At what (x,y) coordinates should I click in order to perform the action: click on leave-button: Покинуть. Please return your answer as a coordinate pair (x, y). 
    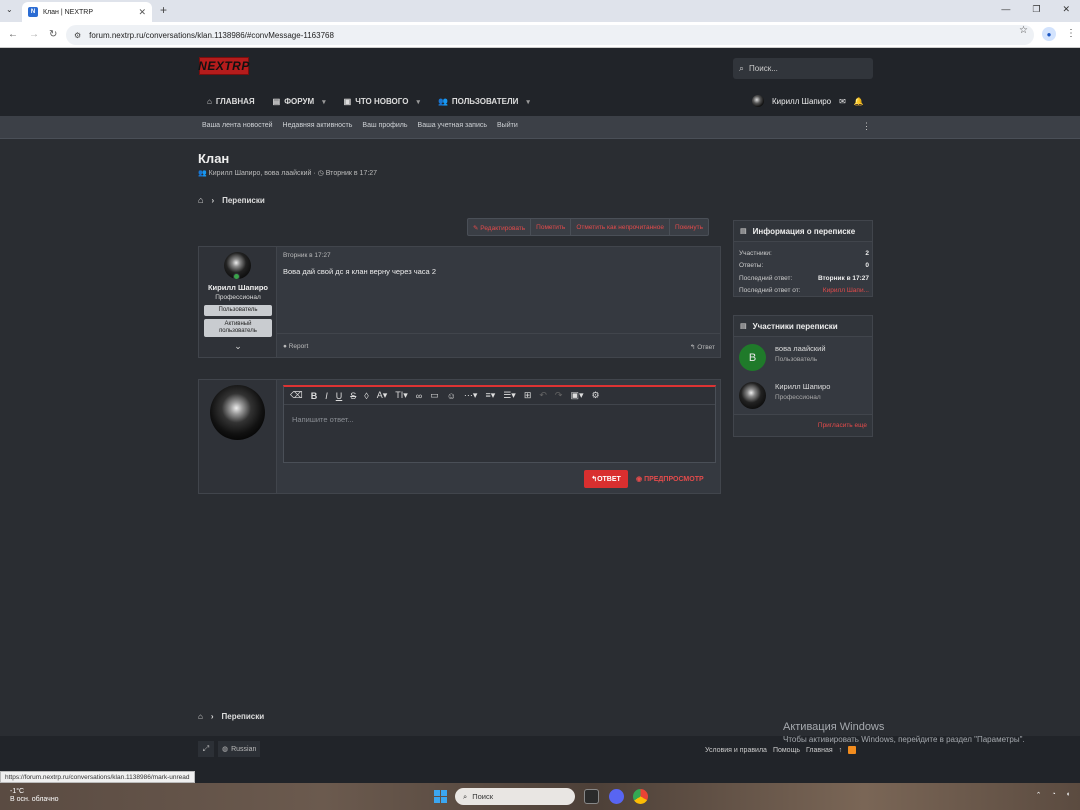
    Looking at the image, I should click on (689, 227).